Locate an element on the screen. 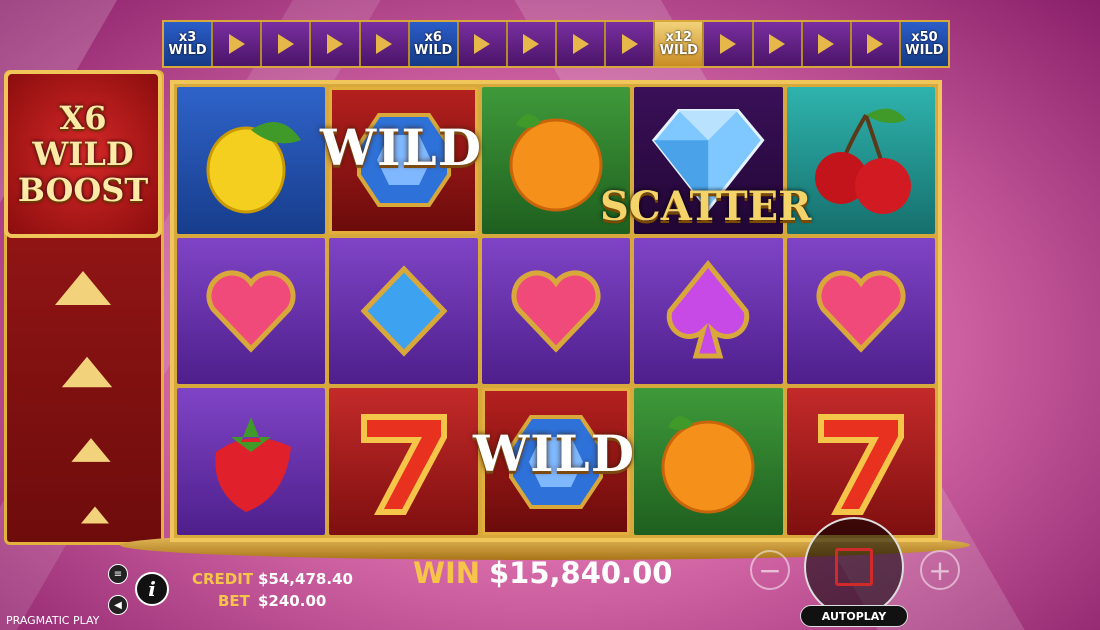 This screenshot has height=630, width=1100. brand-logo: PRAGMATIC PLAY is located at coordinates (53, 620).